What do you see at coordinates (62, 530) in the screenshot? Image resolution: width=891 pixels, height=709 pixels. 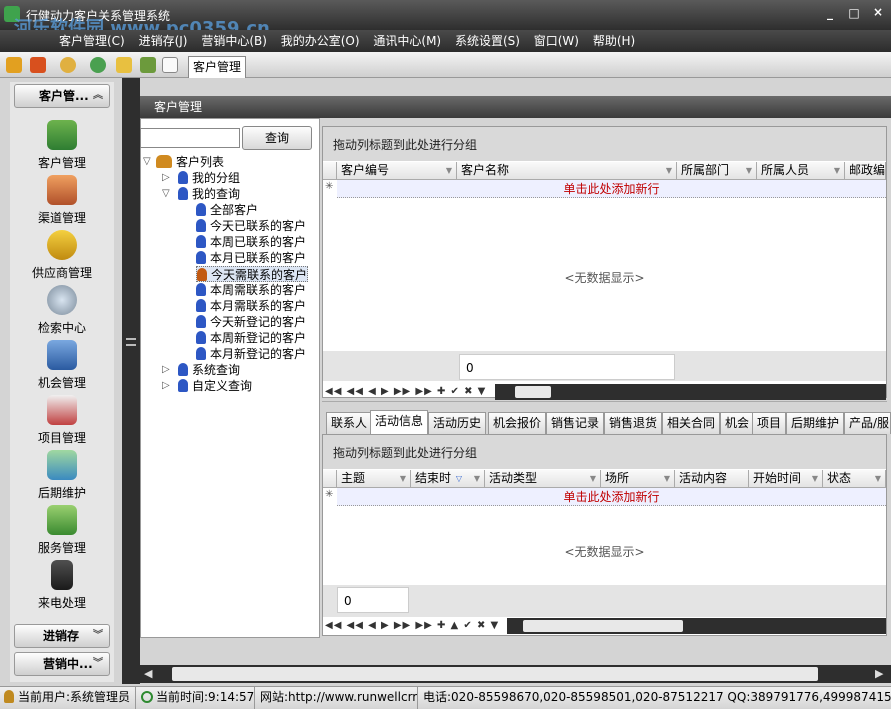 I see `sidebar-item-service: 服务管理` at bounding box center [62, 530].